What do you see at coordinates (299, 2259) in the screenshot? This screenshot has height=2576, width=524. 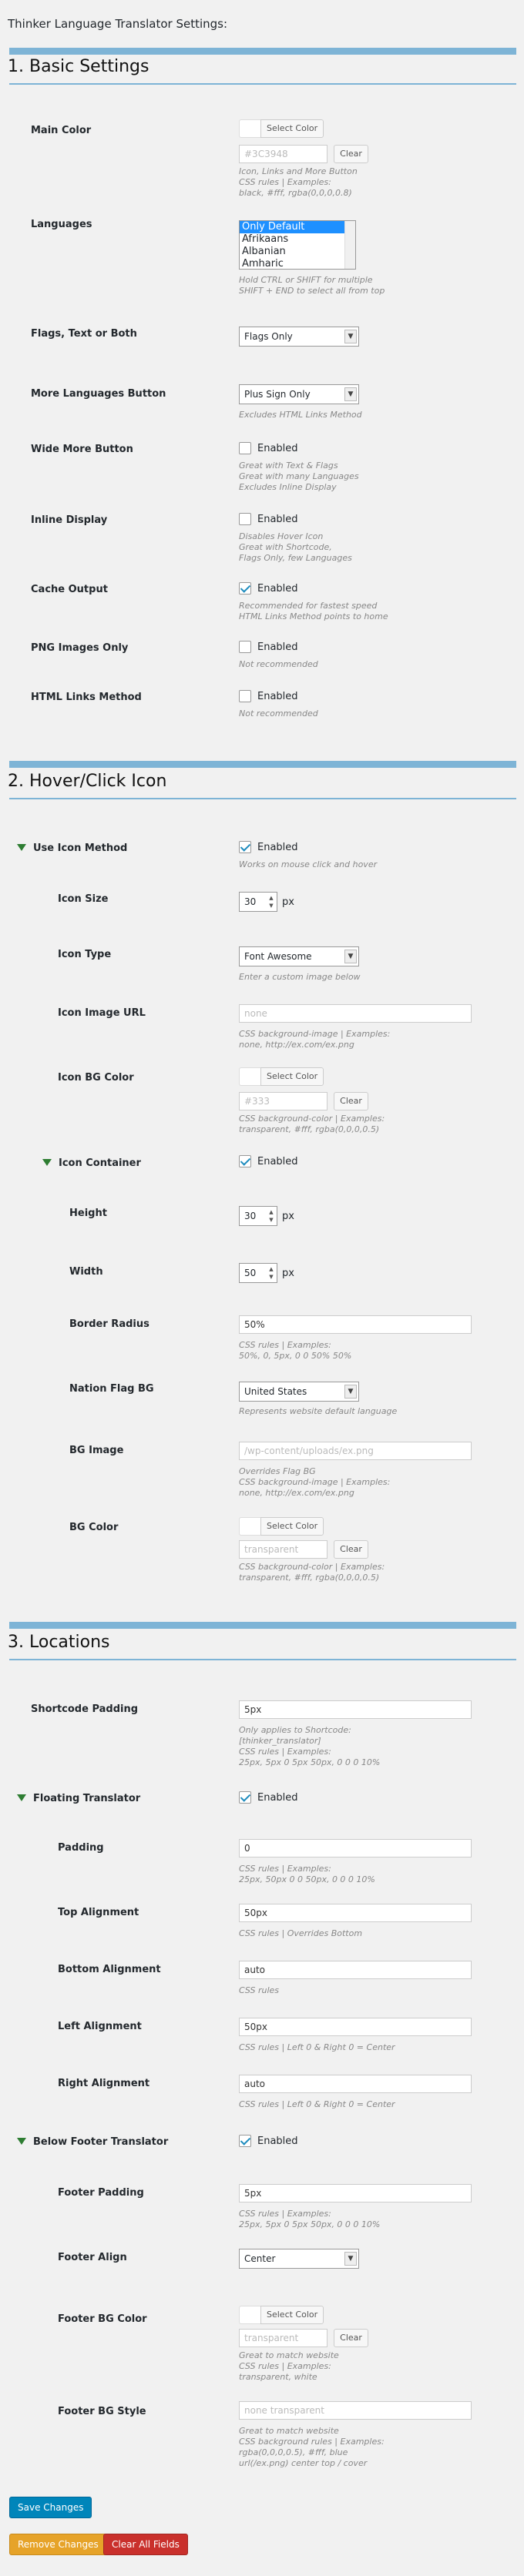 I see `footer-align-select: Center ▼` at bounding box center [299, 2259].